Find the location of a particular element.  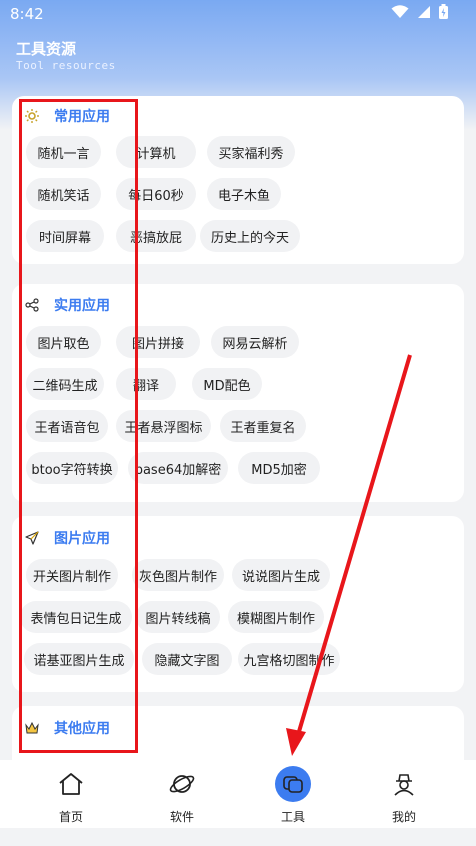

tool-chip: 说说图片生成 is located at coordinates (281, 575).